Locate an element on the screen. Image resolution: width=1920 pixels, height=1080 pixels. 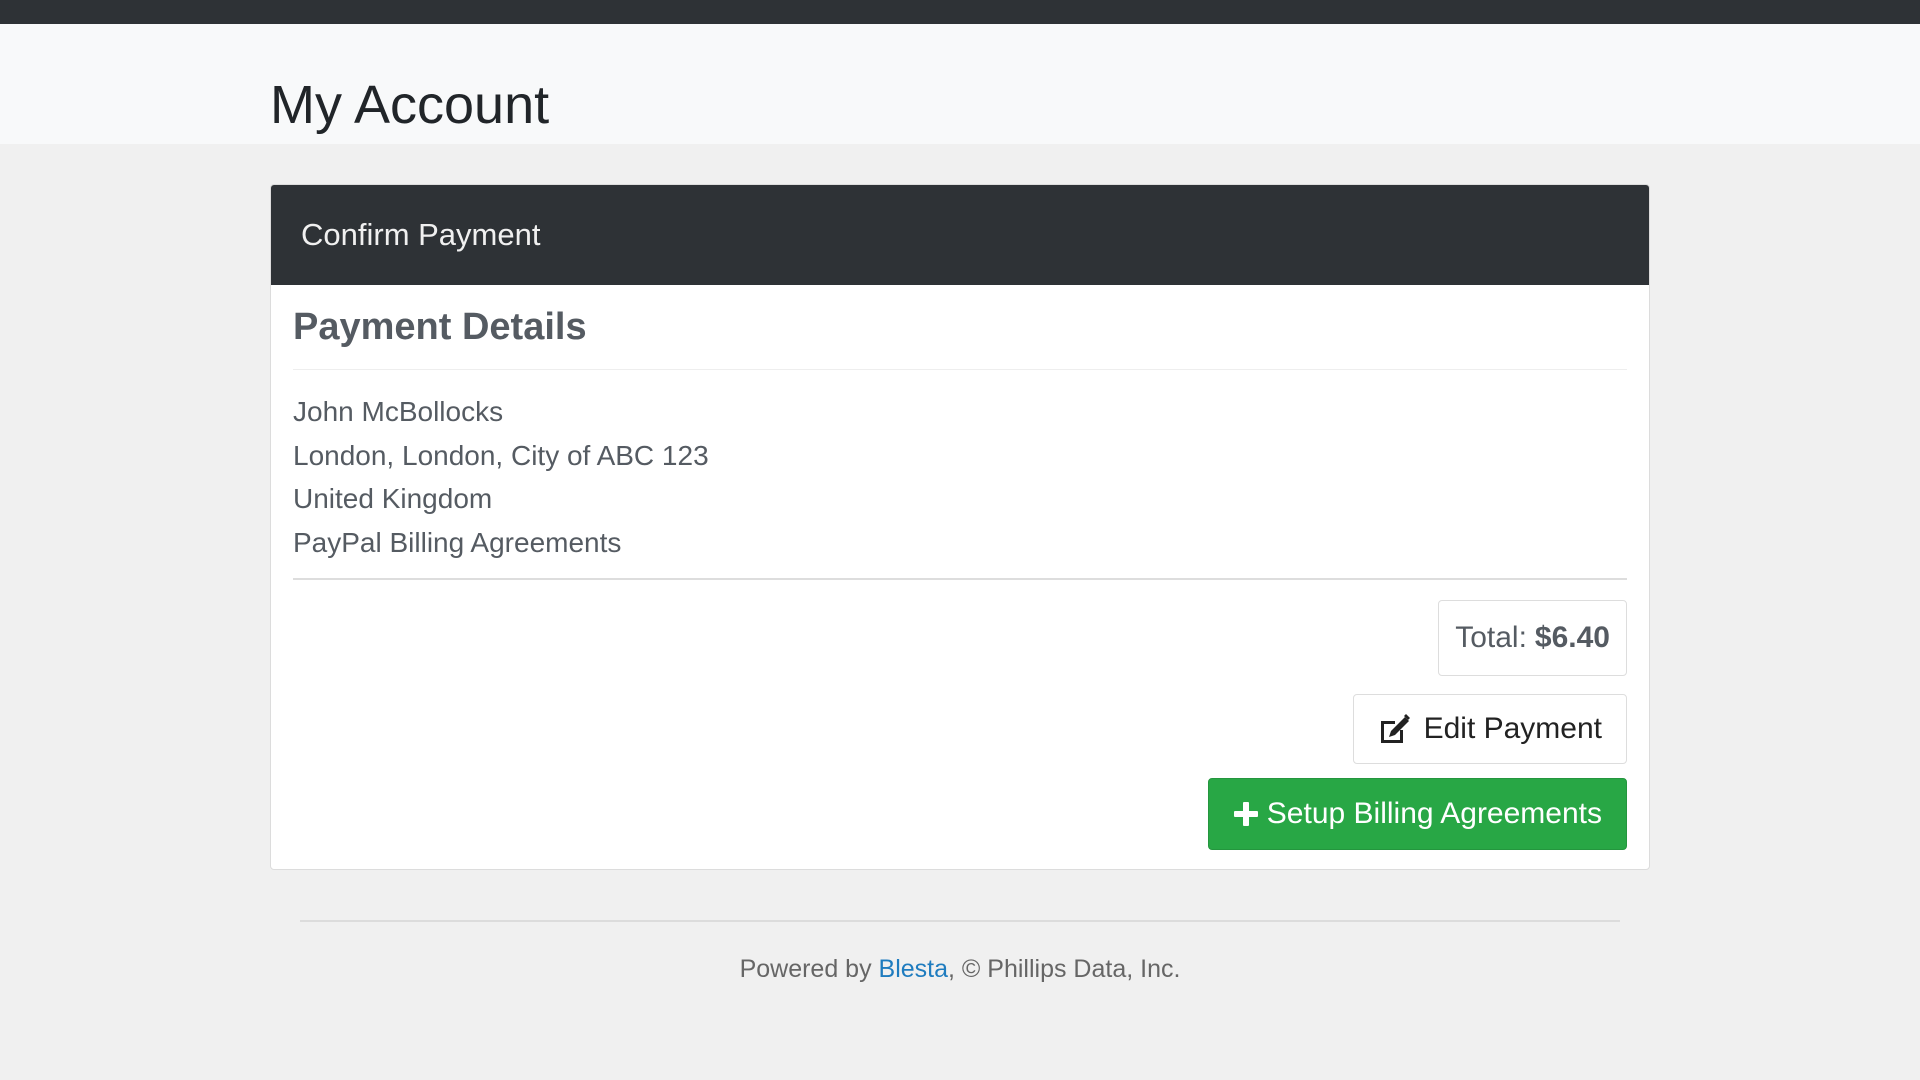
footer: Powered by Blesta, © Phillips Data, Inc. is located at coordinates (960, 969).